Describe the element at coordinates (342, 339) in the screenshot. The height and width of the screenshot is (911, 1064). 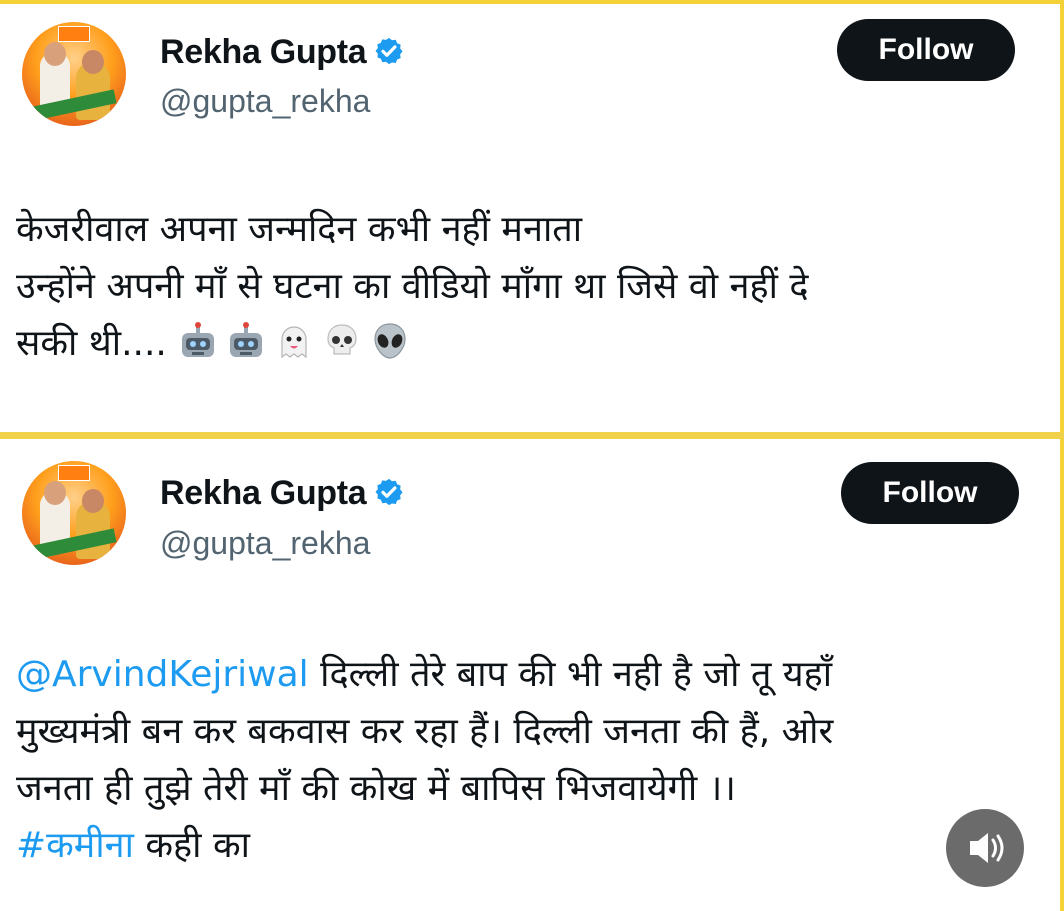
I see `skull-emoji` at that location.